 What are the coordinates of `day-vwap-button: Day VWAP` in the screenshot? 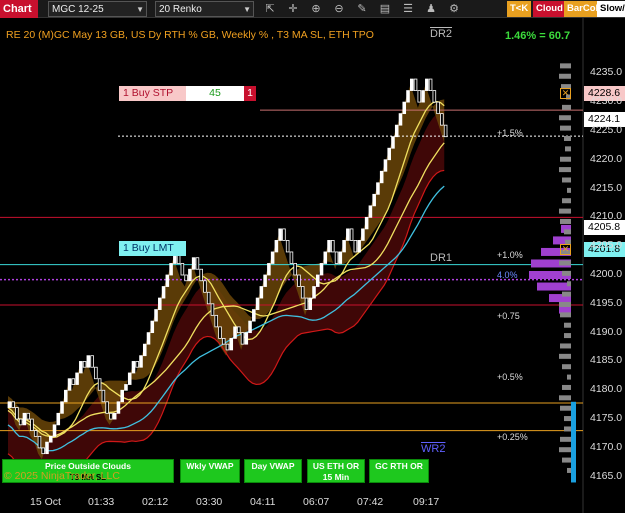 It's located at (273, 471).